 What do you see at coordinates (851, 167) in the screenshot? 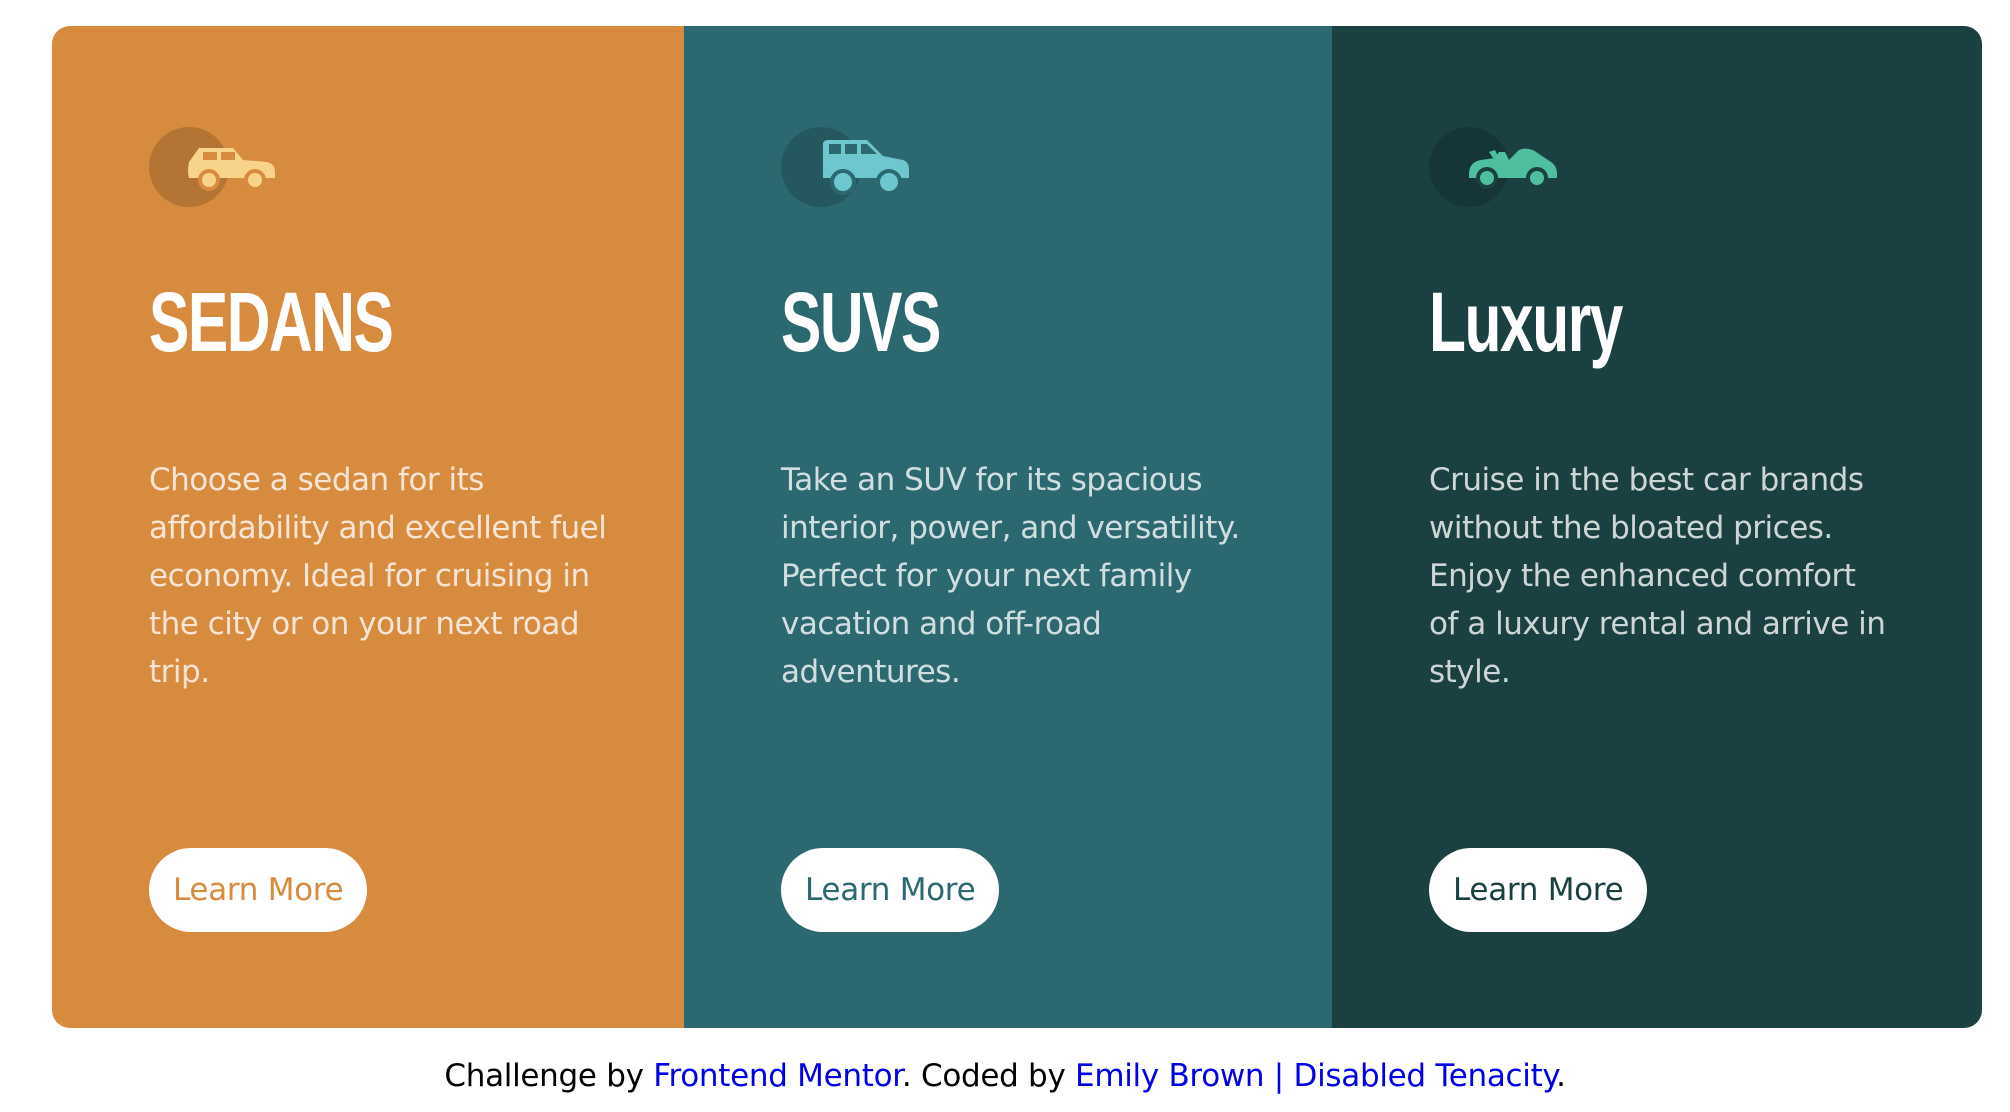
I see `suv-icon` at bounding box center [851, 167].